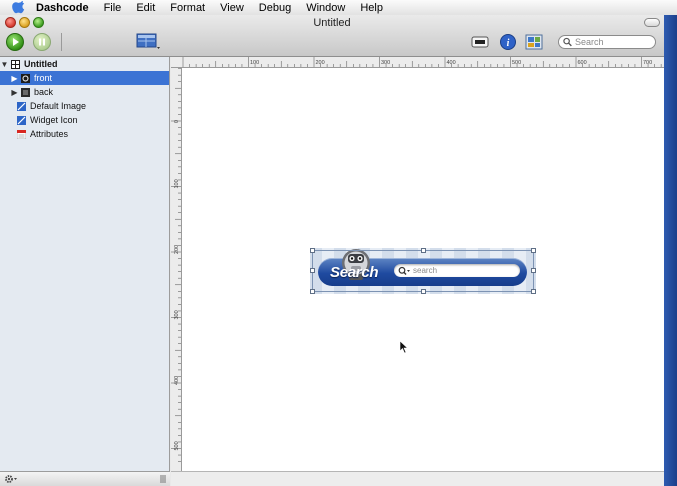  I want to click on canvas-layout-icon, so click(148, 42).